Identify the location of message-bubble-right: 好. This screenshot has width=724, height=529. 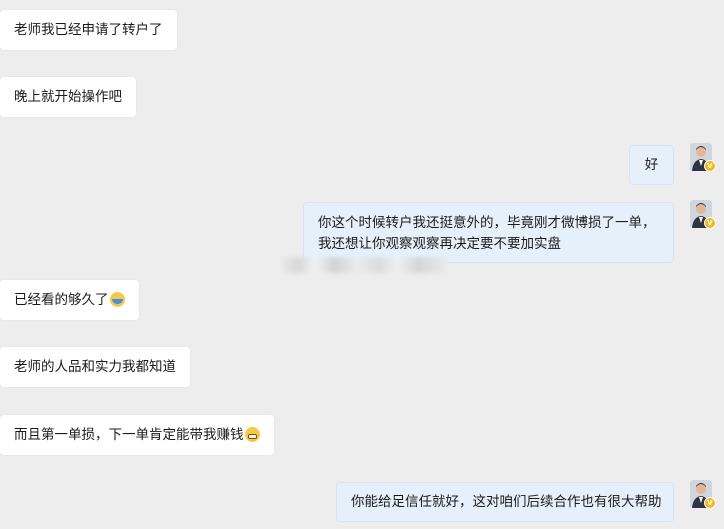
(651, 165).